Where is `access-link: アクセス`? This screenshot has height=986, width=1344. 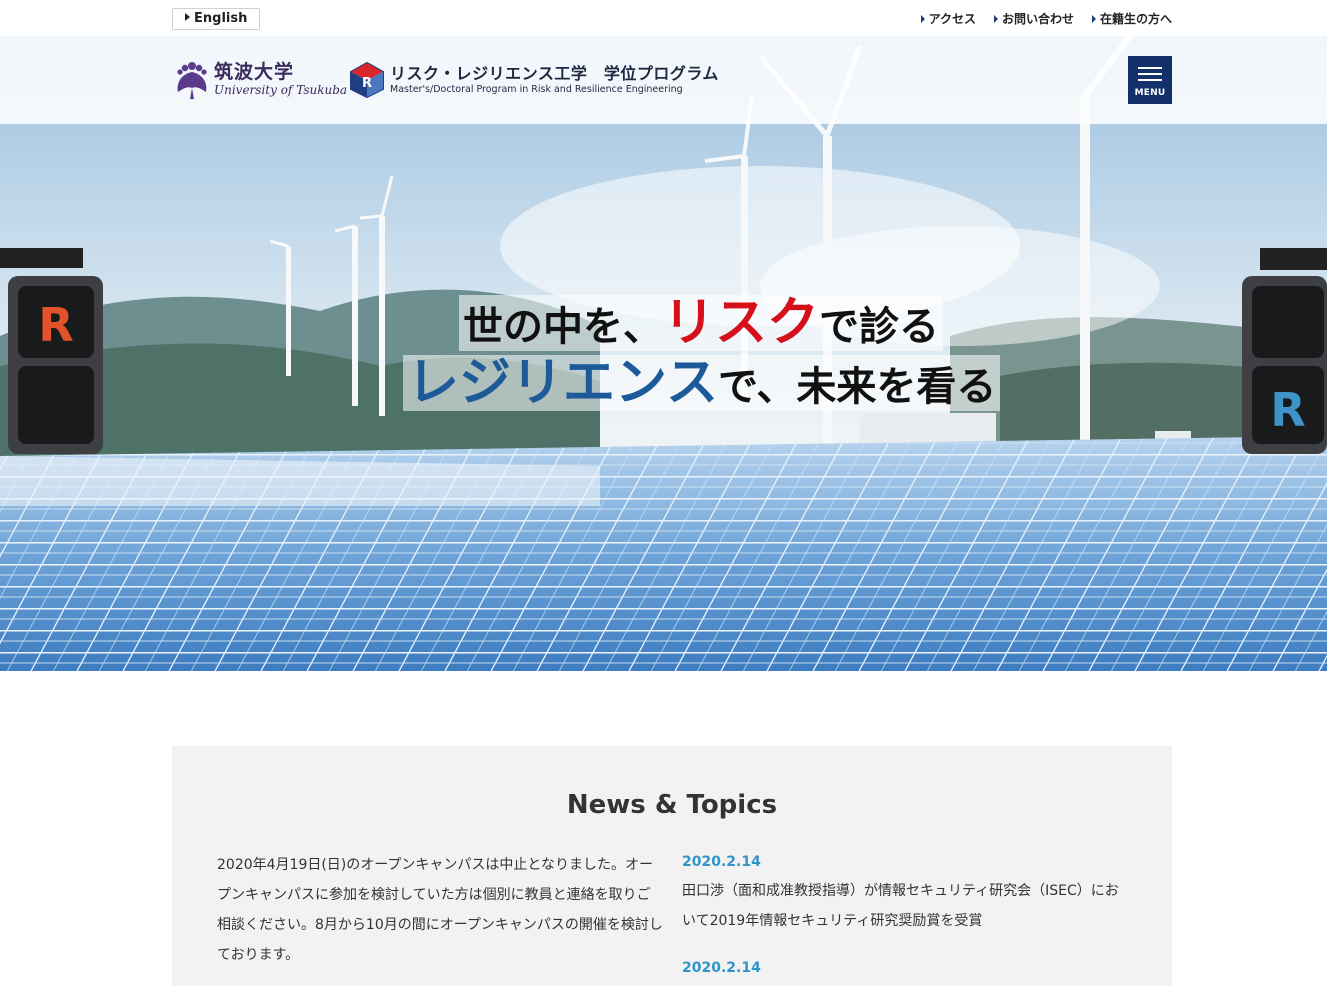
access-link: アクセス is located at coordinates (948, 18).